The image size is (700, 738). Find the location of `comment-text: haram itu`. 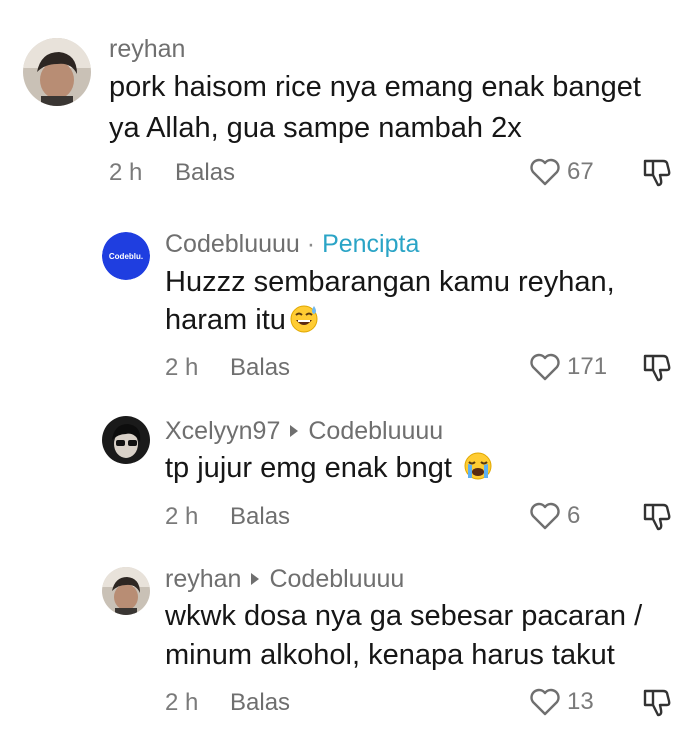

comment-text: haram itu is located at coordinates (242, 320).